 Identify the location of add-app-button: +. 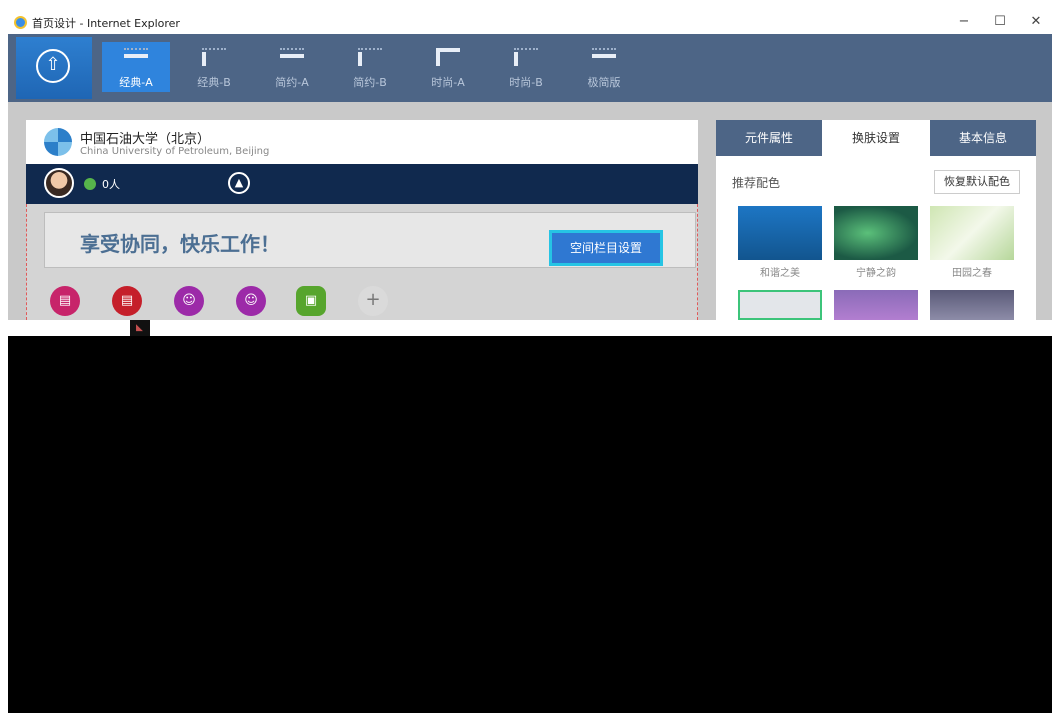
(373, 301).